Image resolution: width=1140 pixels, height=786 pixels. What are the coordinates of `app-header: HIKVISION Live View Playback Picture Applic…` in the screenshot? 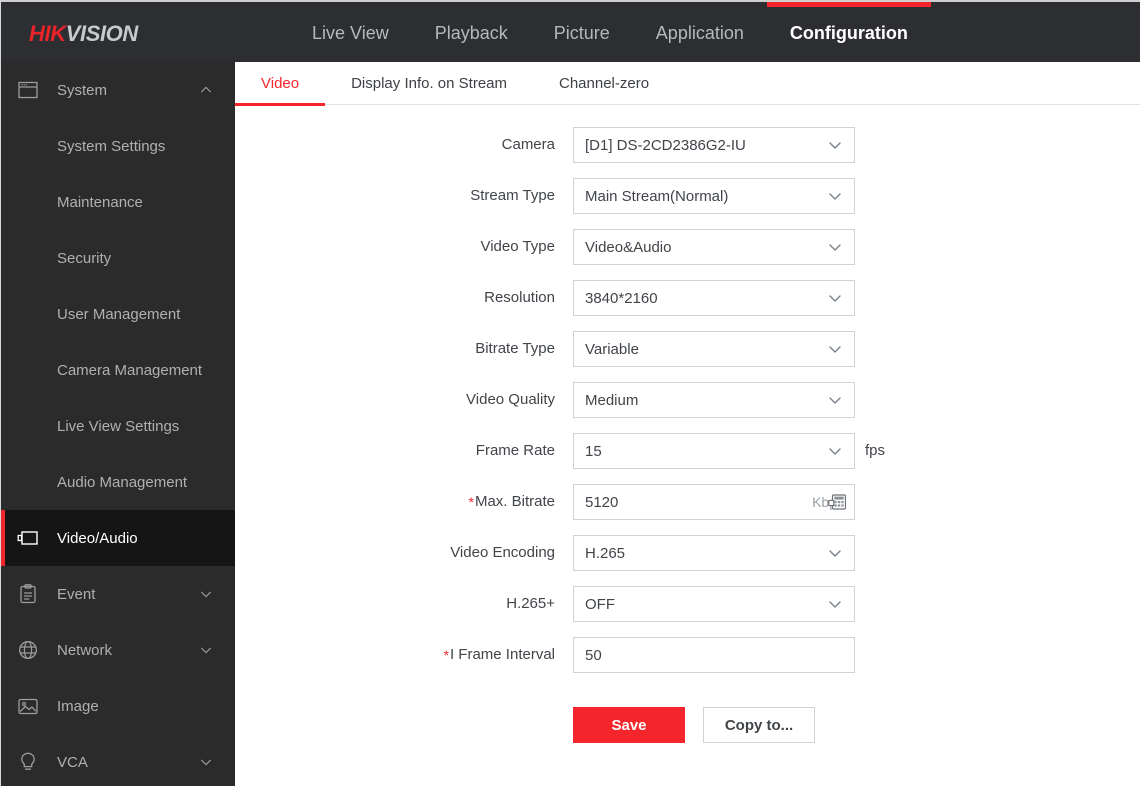 It's located at (570, 31).